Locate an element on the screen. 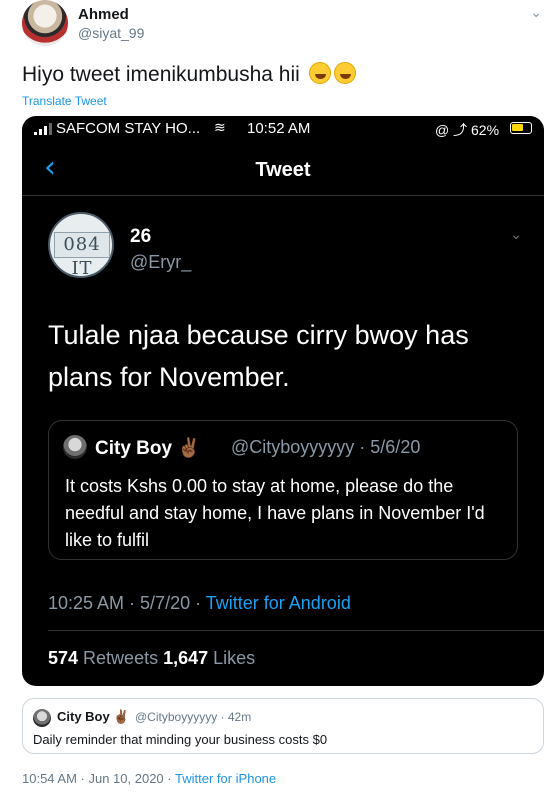 This screenshot has width=557, height=800. tweet-stats: 574 Retweets 1,647 Likes is located at coordinates (151, 658).